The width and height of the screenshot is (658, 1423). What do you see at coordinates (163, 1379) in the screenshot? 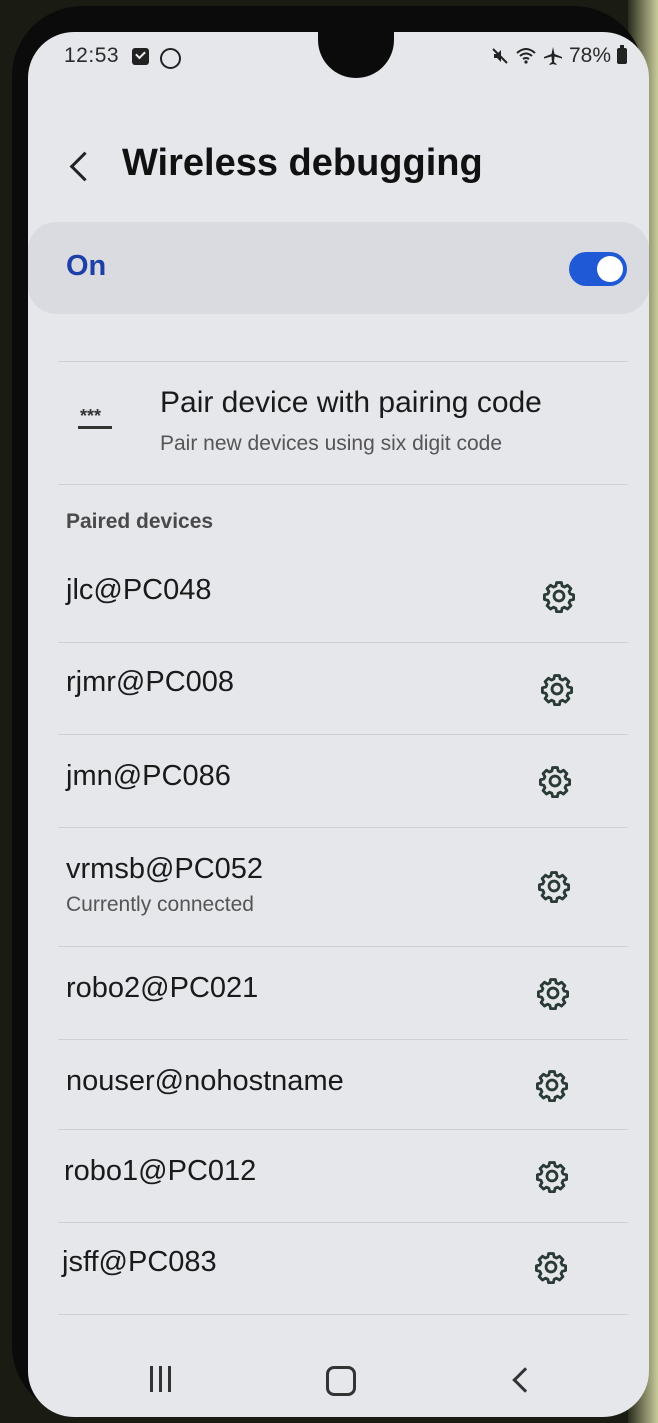
I see `recent-apps-icon` at bounding box center [163, 1379].